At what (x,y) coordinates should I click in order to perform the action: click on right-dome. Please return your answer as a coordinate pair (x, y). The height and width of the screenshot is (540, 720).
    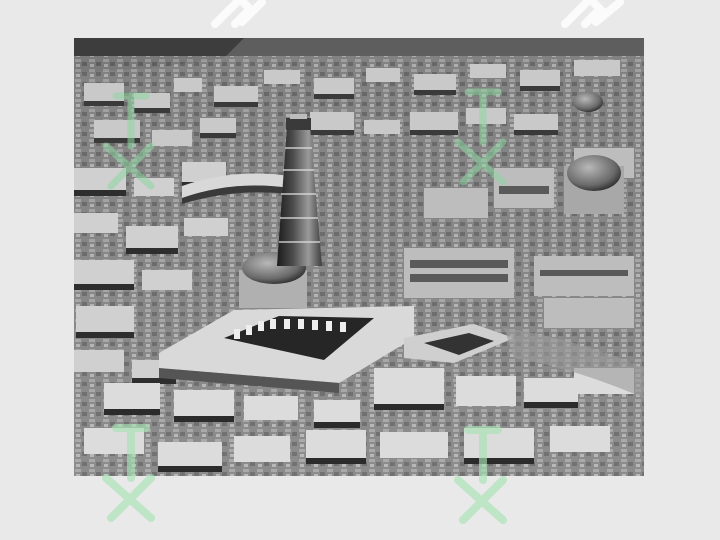
    Looking at the image, I should click on (594, 173).